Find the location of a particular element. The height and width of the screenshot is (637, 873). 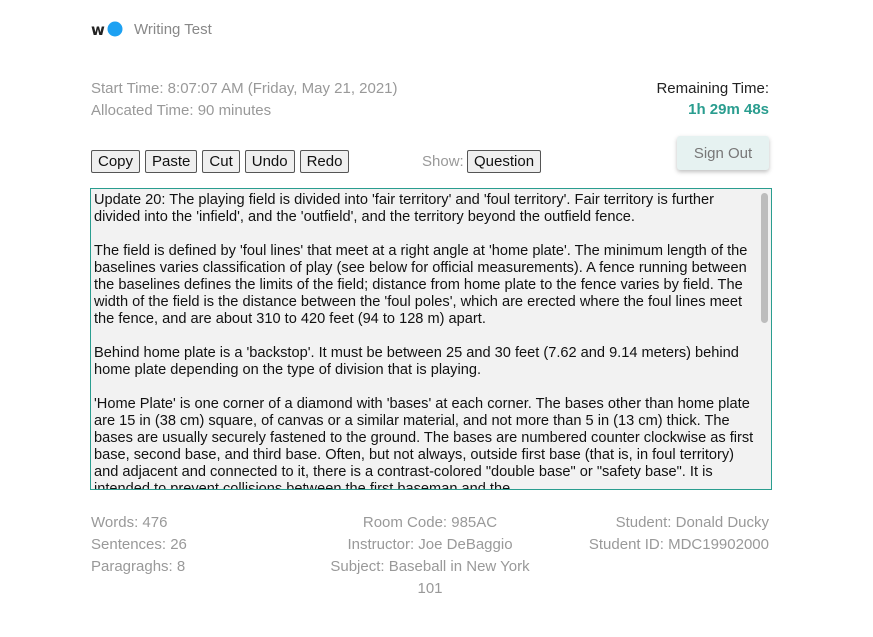

student-id: Student ID: MDC19902000 is located at coordinates (678, 544).